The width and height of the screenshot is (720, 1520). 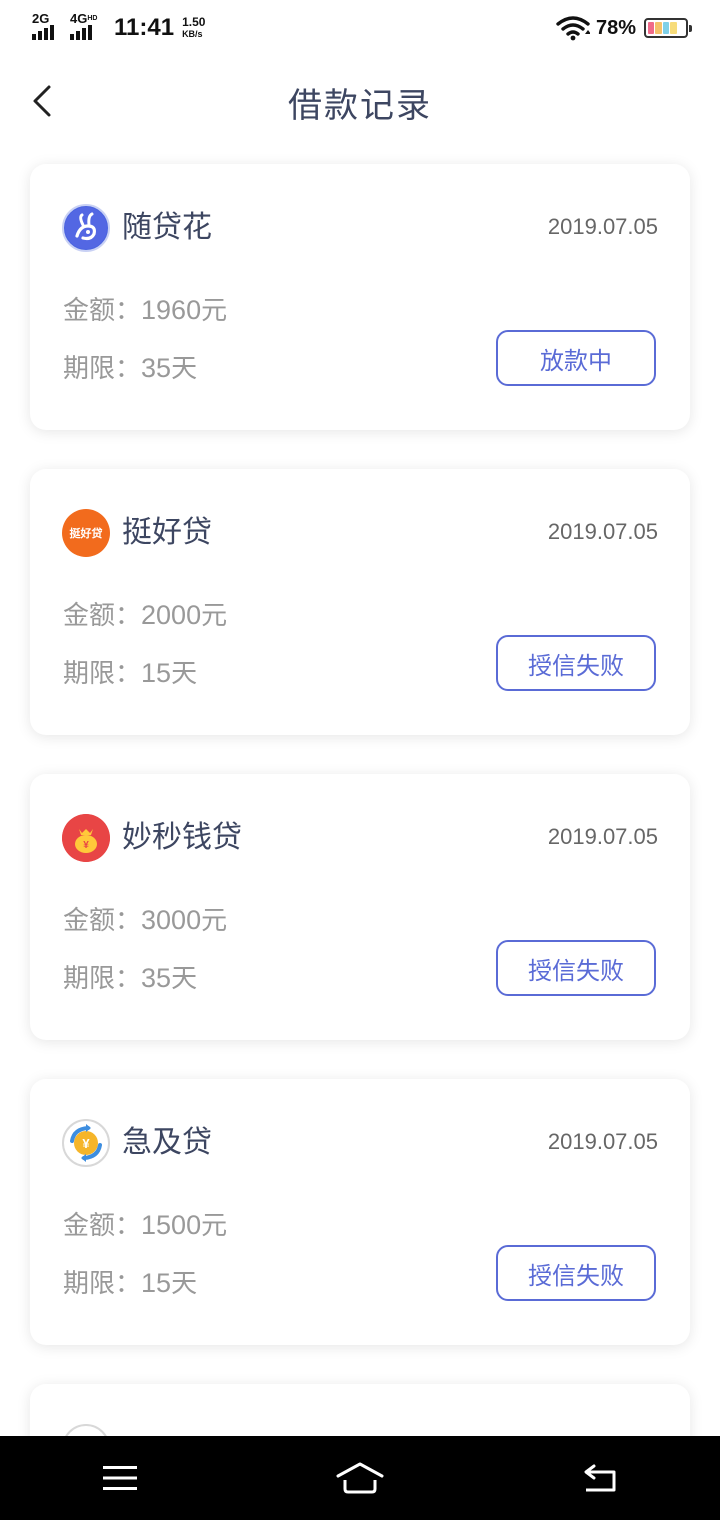 What do you see at coordinates (576, 358) in the screenshot?
I see `loan-status-button: 放款中` at bounding box center [576, 358].